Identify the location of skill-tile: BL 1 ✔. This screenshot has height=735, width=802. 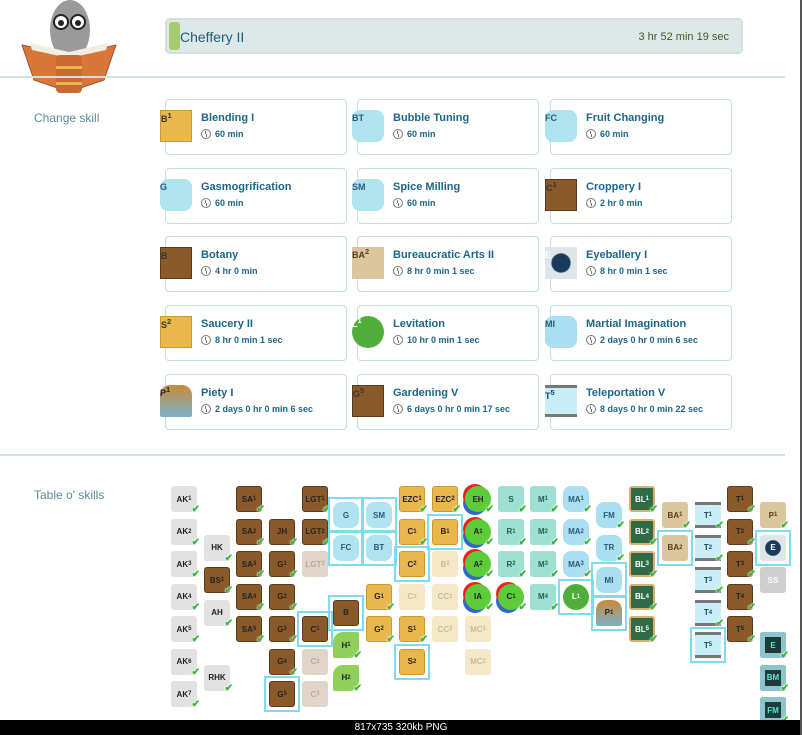
(642, 499).